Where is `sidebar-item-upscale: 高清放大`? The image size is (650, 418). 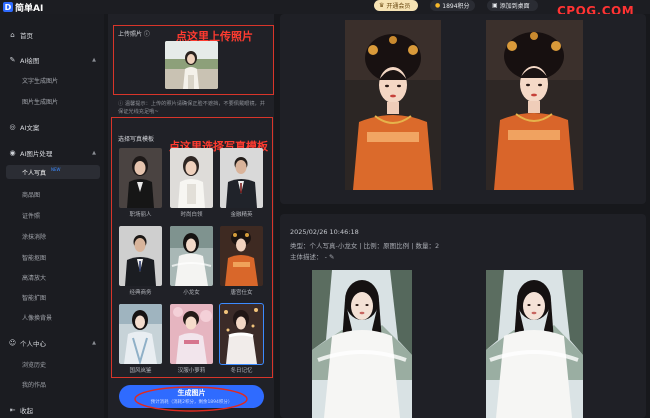 sidebar-item-upscale: 高清放大 is located at coordinates (53, 277).